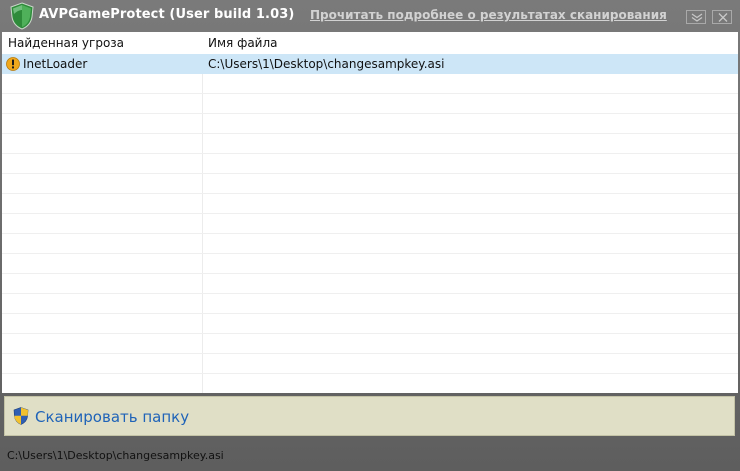  What do you see at coordinates (370, 43) in the screenshot?
I see `table-header: Найденная угроза Имя файла` at bounding box center [370, 43].